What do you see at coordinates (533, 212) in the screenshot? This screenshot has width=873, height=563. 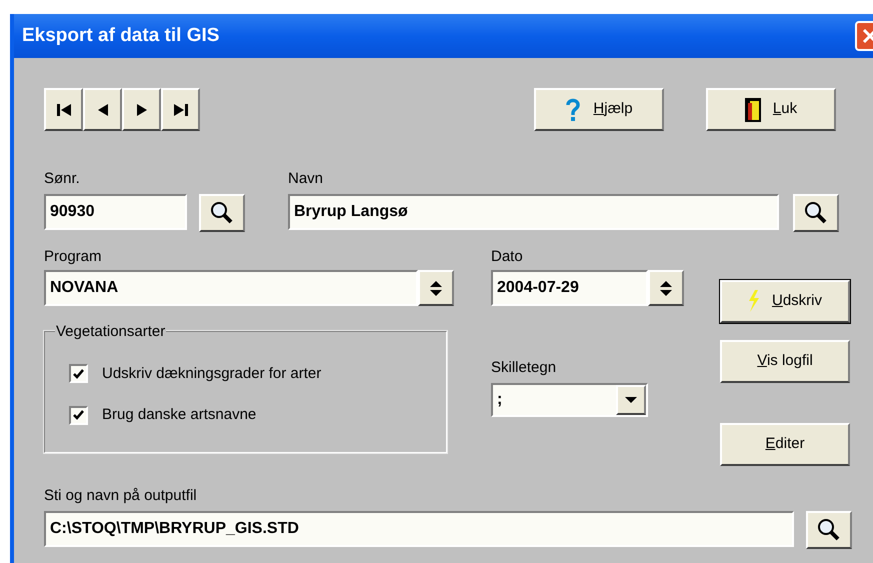 I see `input-field: Bryrup Langsø` at bounding box center [533, 212].